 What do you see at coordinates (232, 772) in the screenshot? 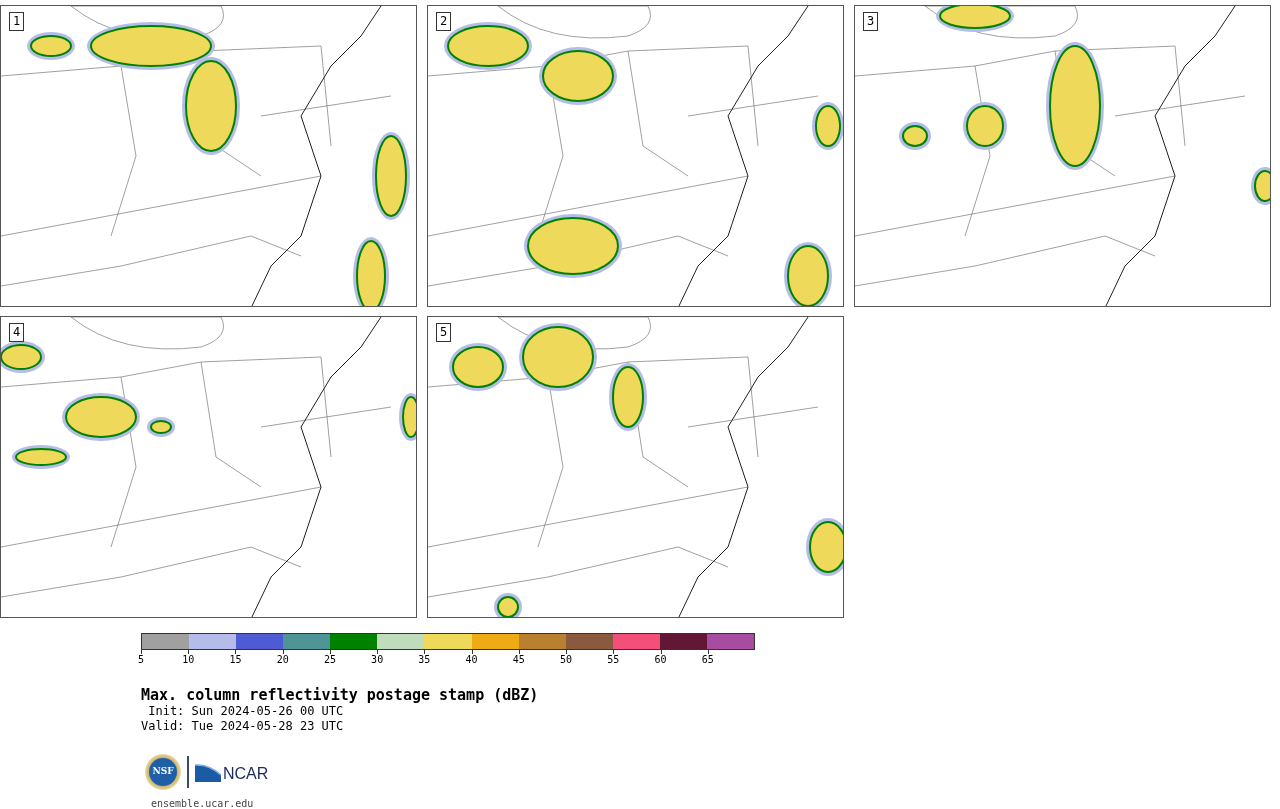
I see `ncar-logo: NCAR` at bounding box center [232, 772].